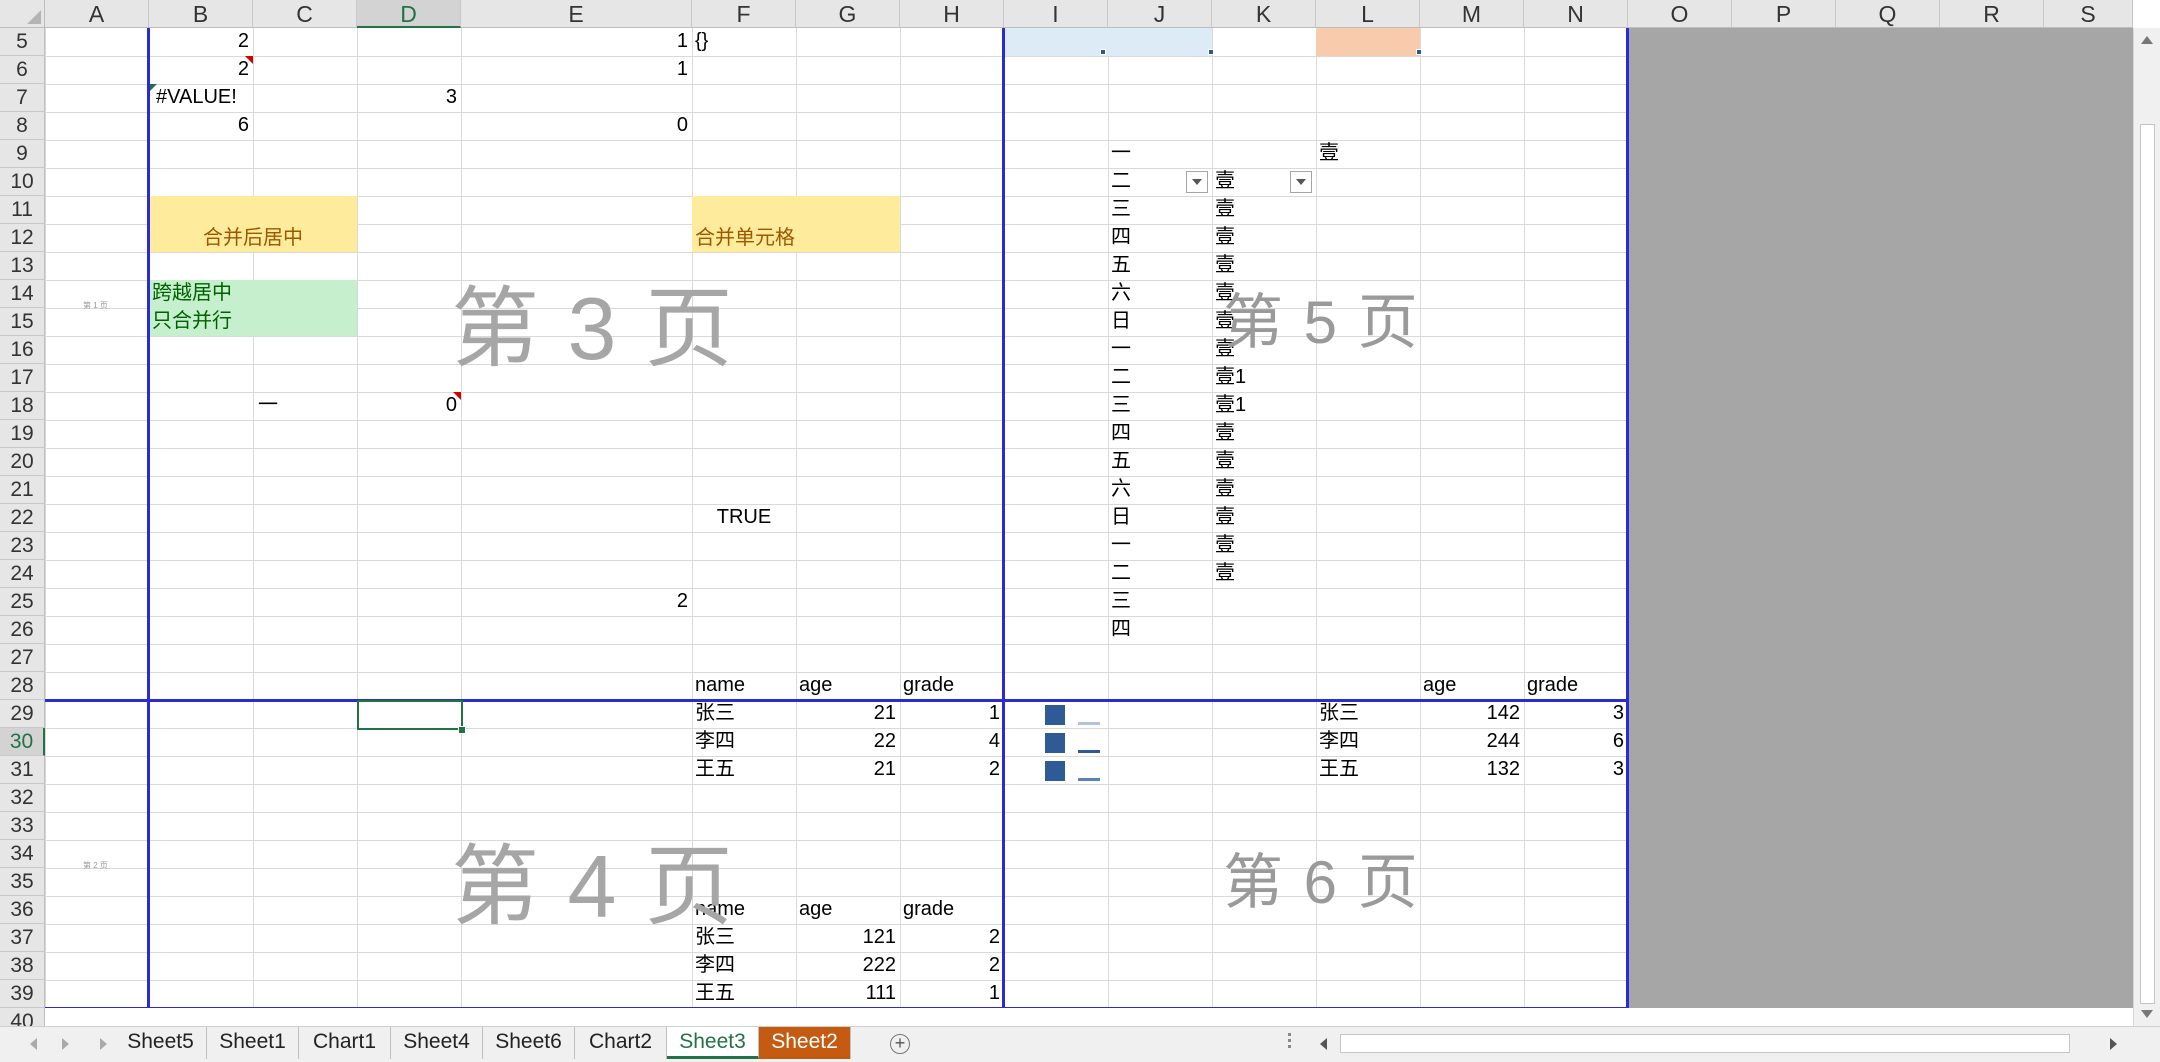 The height and width of the screenshot is (1062, 2160). I want to click on column-header-d: D, so click(409, 14).